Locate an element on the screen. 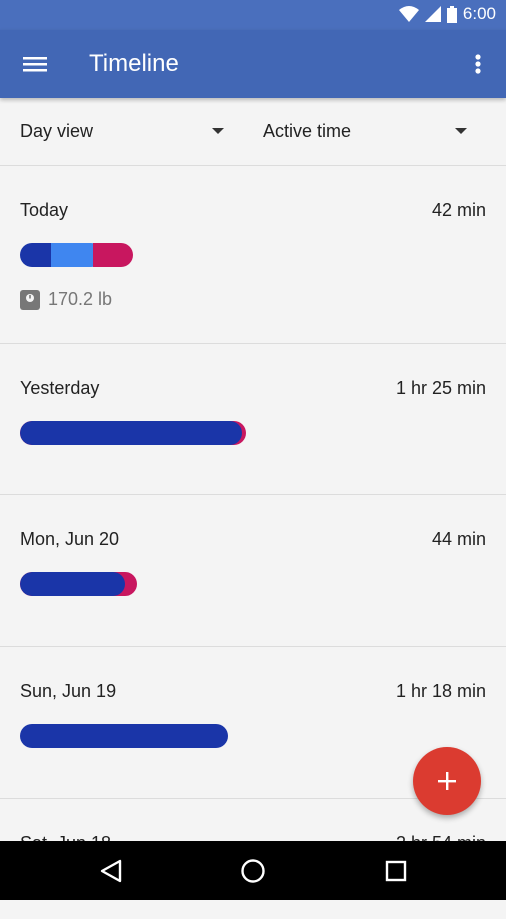 The width and height of the screenshot is (506, 919). filter-bar: Day view Active time is located at coordinates (253, 132).